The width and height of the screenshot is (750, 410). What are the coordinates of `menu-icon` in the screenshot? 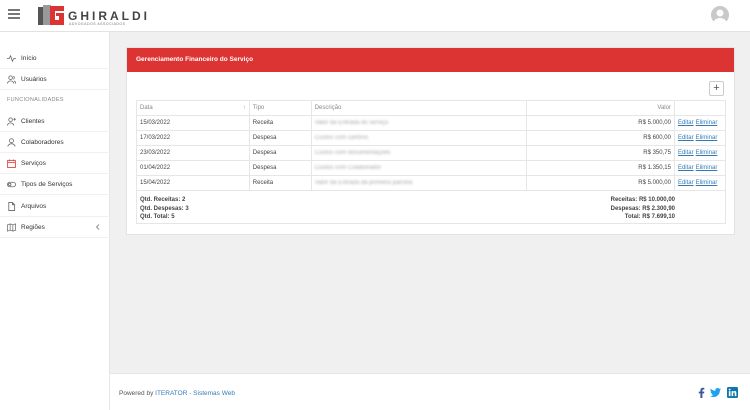 It's located at (14, 15).